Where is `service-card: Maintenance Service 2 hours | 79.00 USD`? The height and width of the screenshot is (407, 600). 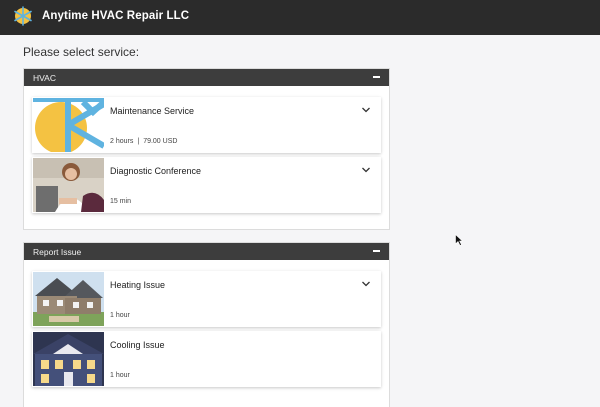 service-card: Maintenance Service 2 hours | 79.00 USD is located at coordinates (206, 125).